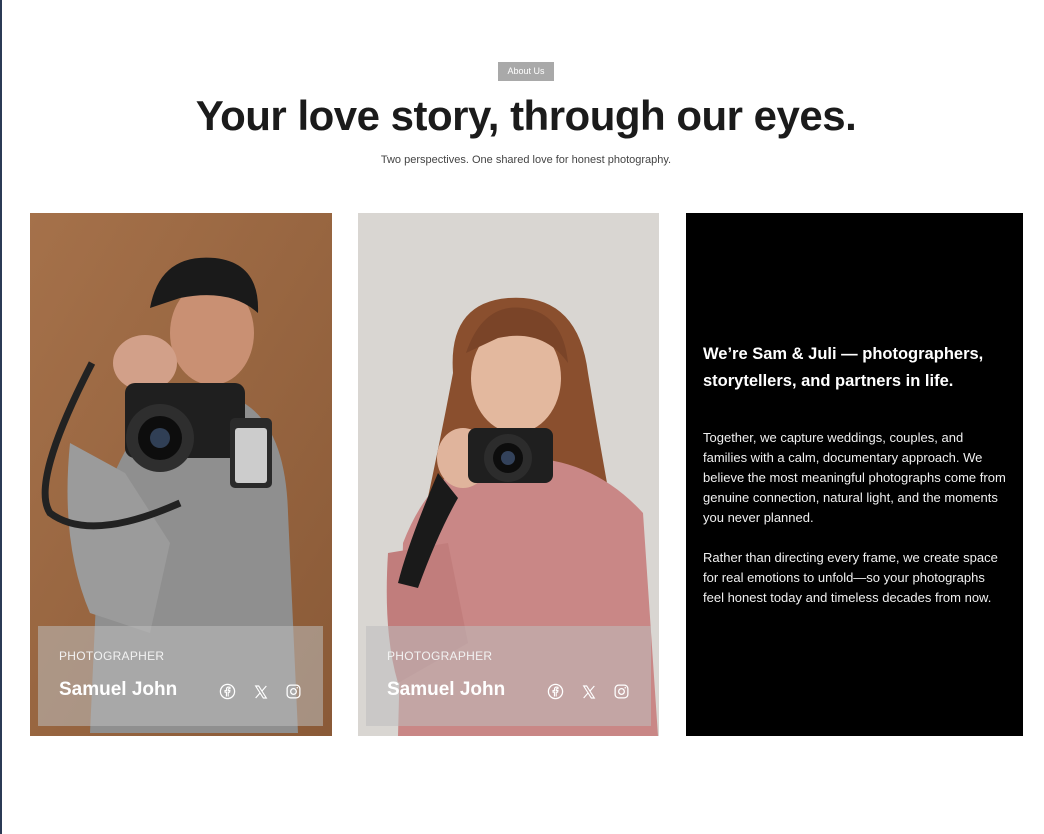  What do you see at coordinates (526, 71) in the screenshot?
I see `about-us-badge: About Us` at bounding box center [526, 71].